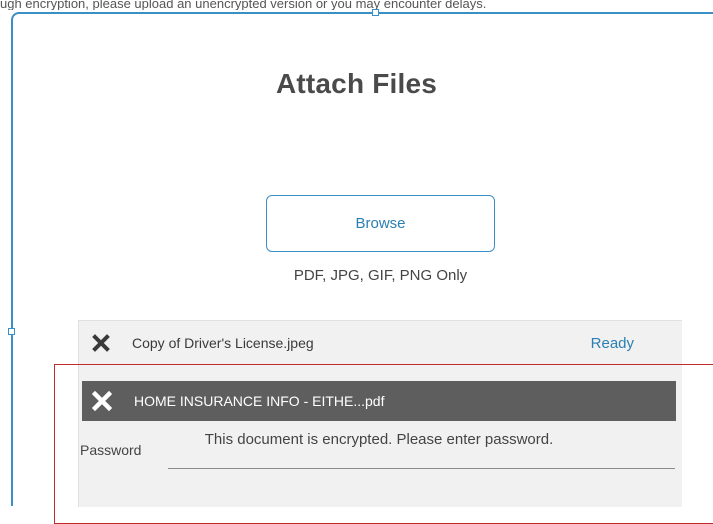 Image resolution: width=713 pixels, height=524 pixels. What do you see at coordinates (111, 450) in the screenshot?
I see `password-label: Password` at bounding box center [111, 450].